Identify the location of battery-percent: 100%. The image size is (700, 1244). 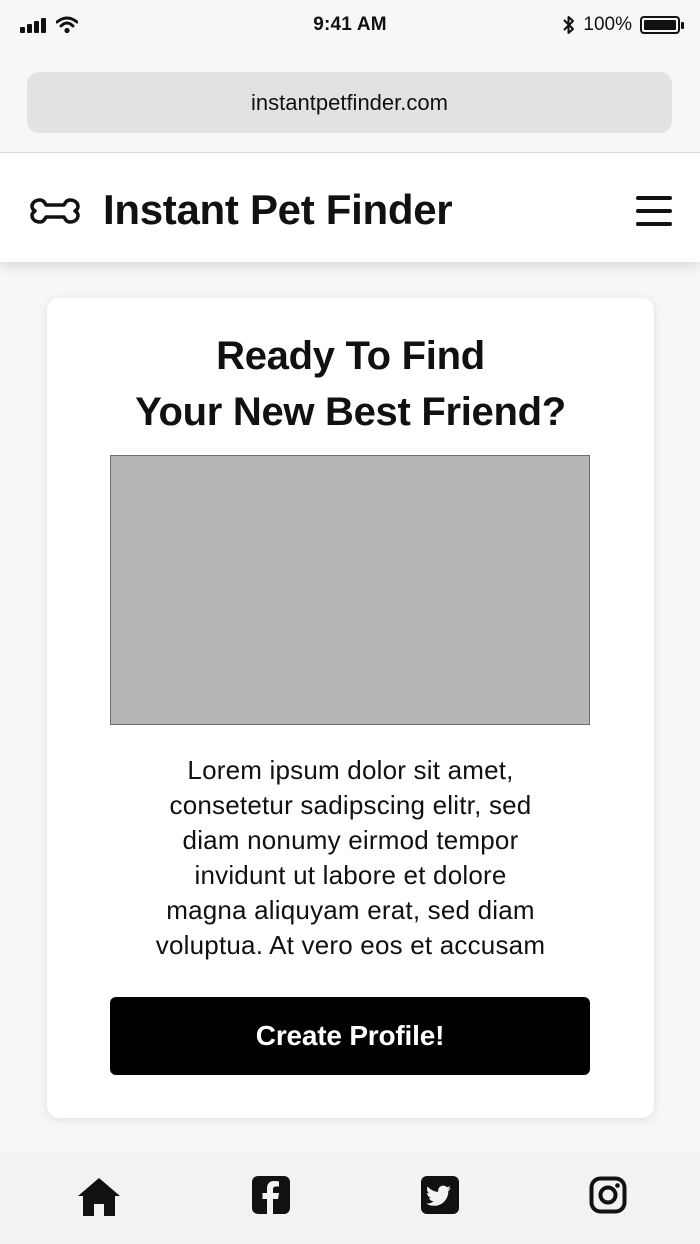
(607, 24).